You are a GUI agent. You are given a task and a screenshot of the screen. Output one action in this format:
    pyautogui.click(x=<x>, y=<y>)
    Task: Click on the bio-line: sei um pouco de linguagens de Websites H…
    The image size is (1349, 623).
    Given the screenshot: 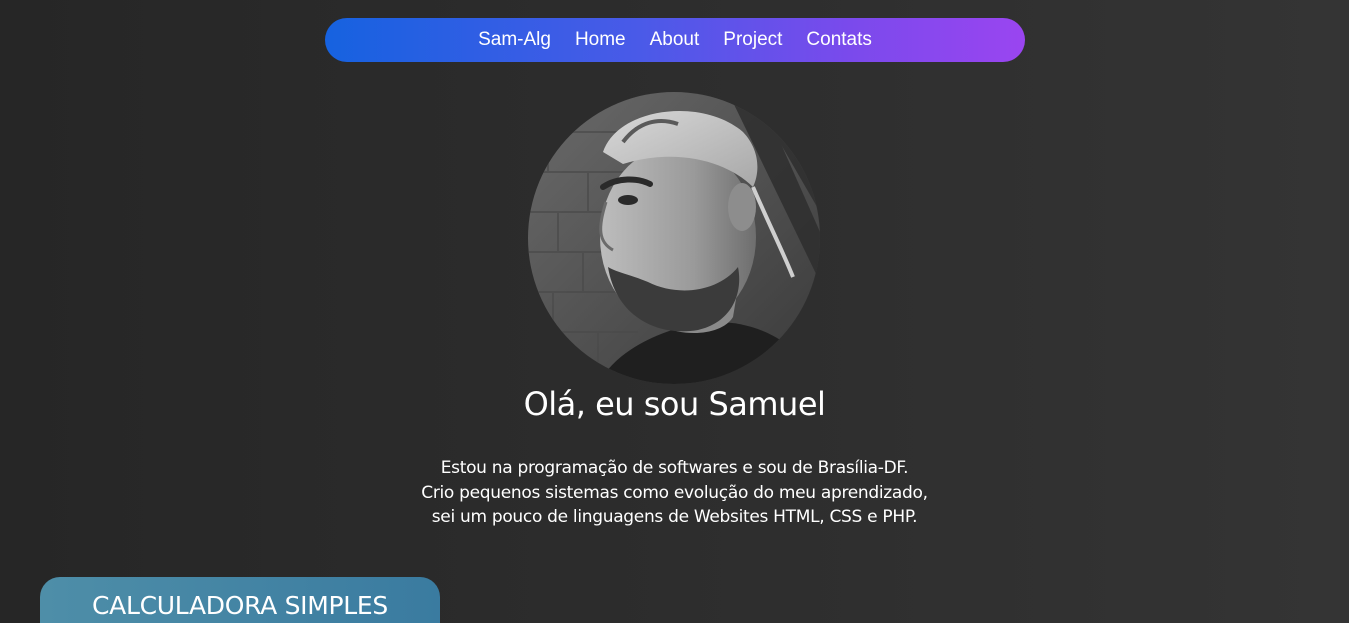 What is the action you would take?
    pyautogui.click(x=674, y=517)
    